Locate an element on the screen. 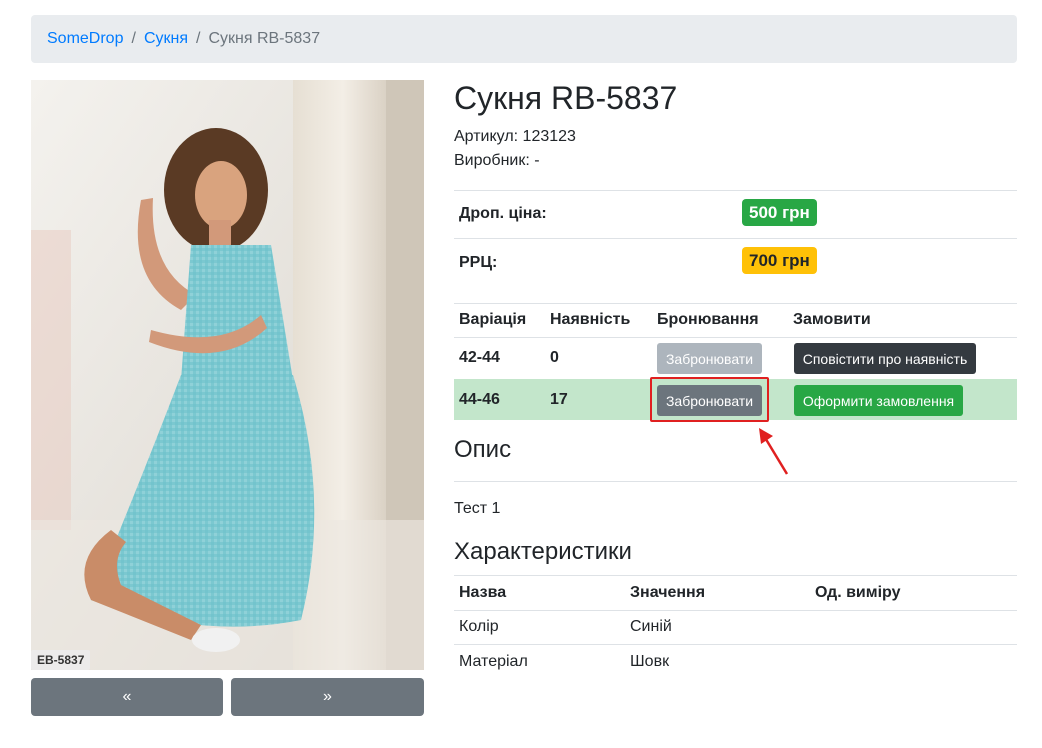 This screenshot has height=748, width=1042. char-name: Колір is located at coordinates (479, 626).